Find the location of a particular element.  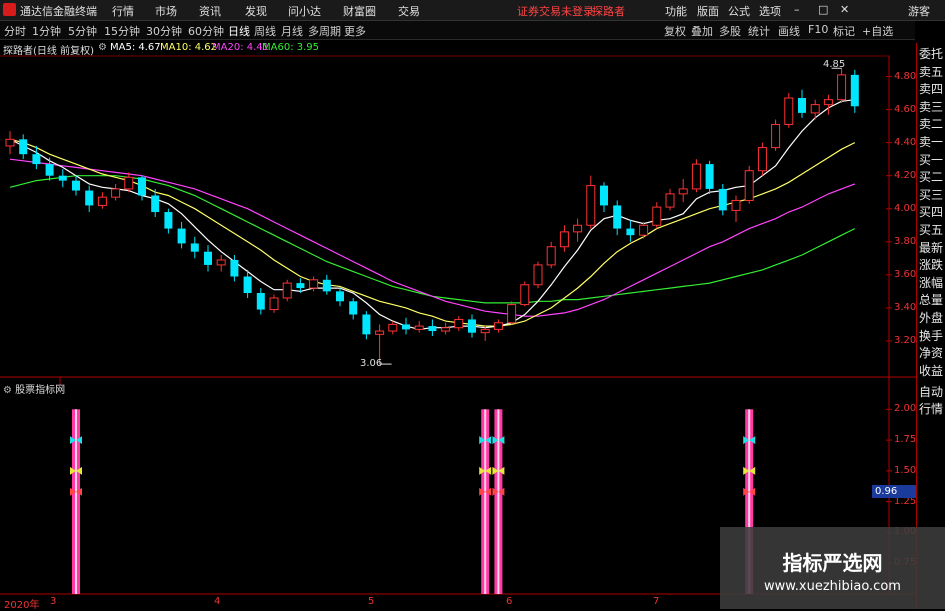

side-panel-item: 卖三 is located at coordinates (931, 107).